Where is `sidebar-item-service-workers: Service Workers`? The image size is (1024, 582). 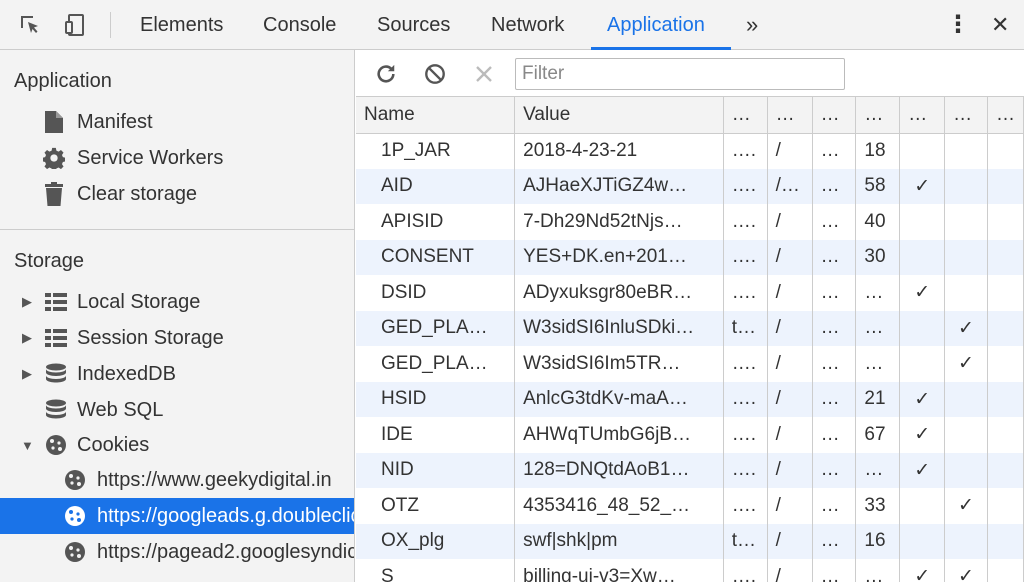 sidebar-item-service-workers: Service Workers is located at coordinates (177, 158).